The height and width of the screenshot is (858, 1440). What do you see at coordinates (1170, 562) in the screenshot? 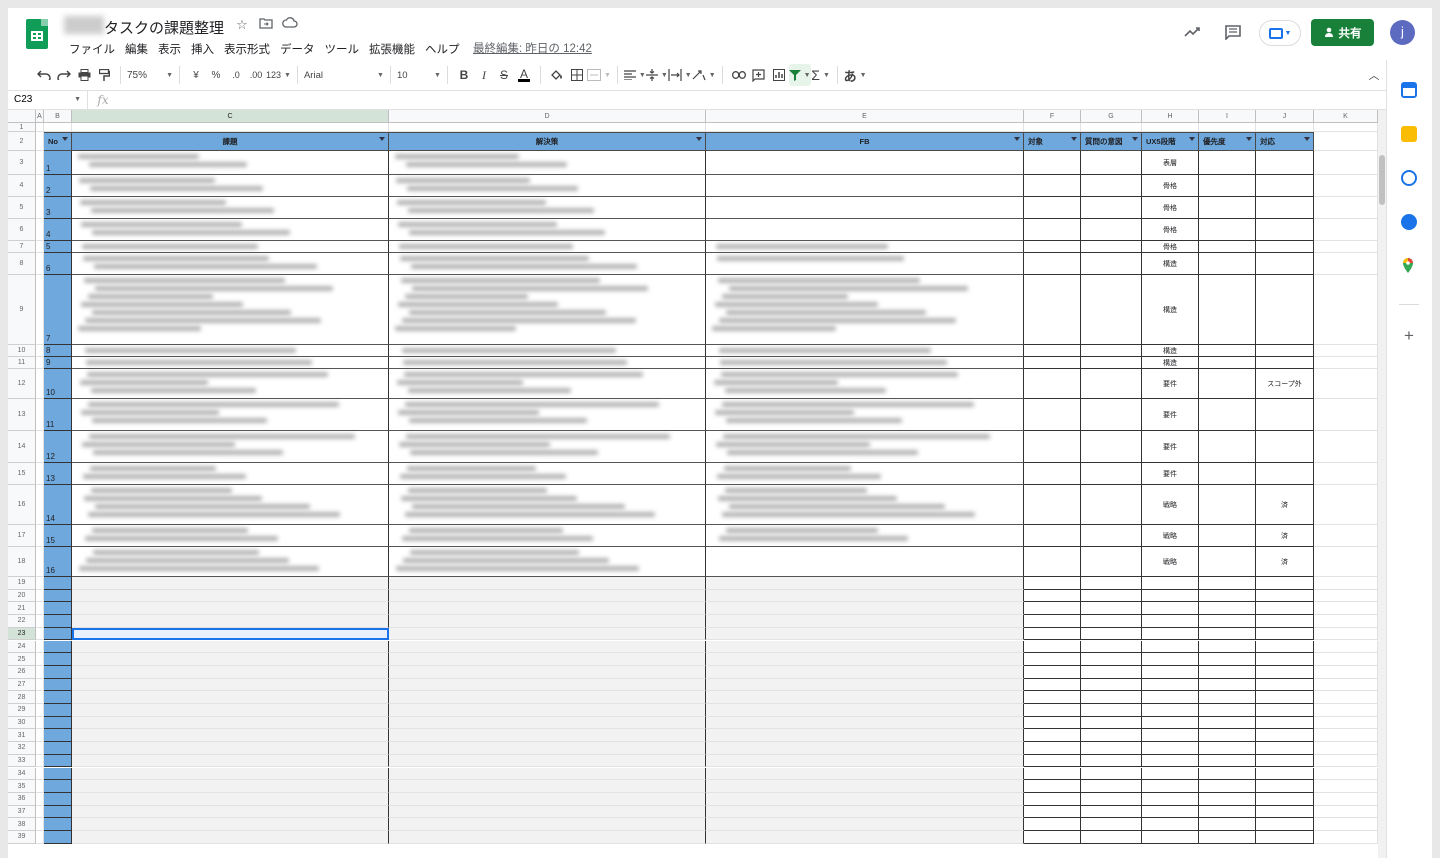
I see `ux5-cell: 戦略` at bounding box center [1170, 562].